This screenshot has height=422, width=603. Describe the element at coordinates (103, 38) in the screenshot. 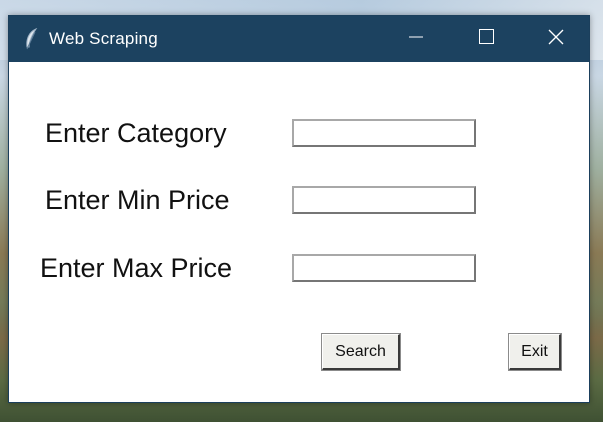

I see `window-title: Web Scraping` at that location.